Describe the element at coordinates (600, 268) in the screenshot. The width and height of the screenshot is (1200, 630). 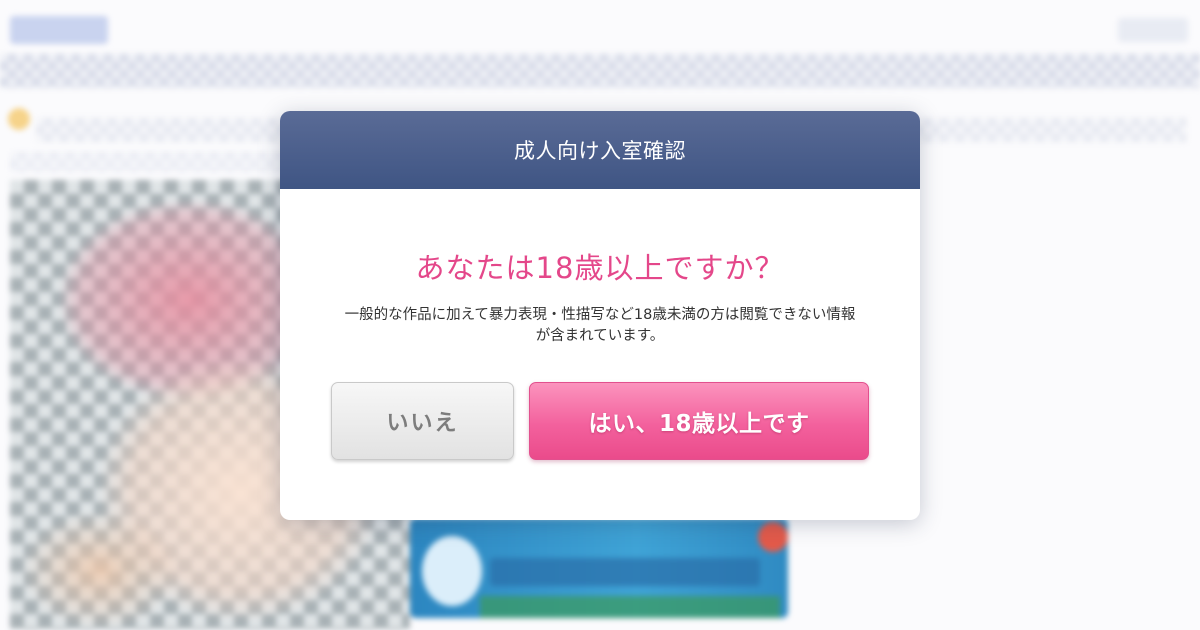
I see `age-question: あなたは18歳以上ですか？` at that location.